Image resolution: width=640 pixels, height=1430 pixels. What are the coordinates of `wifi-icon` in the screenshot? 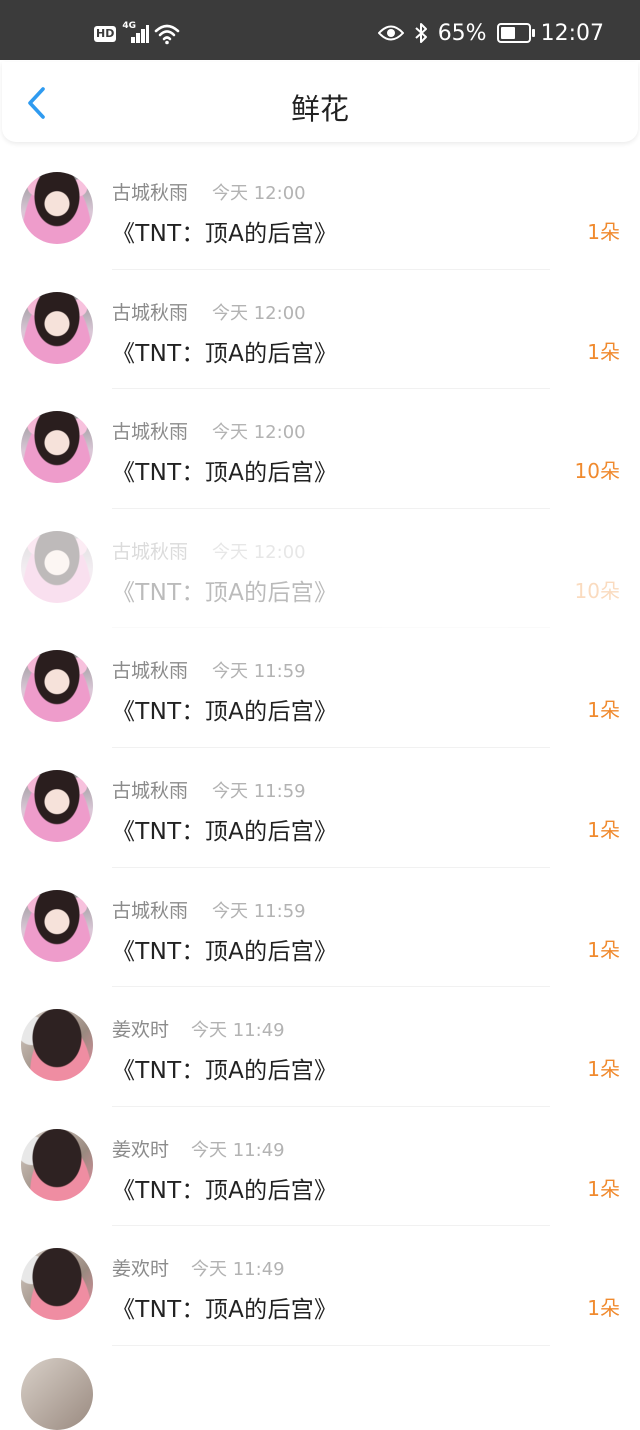 It's located at (167, 34).